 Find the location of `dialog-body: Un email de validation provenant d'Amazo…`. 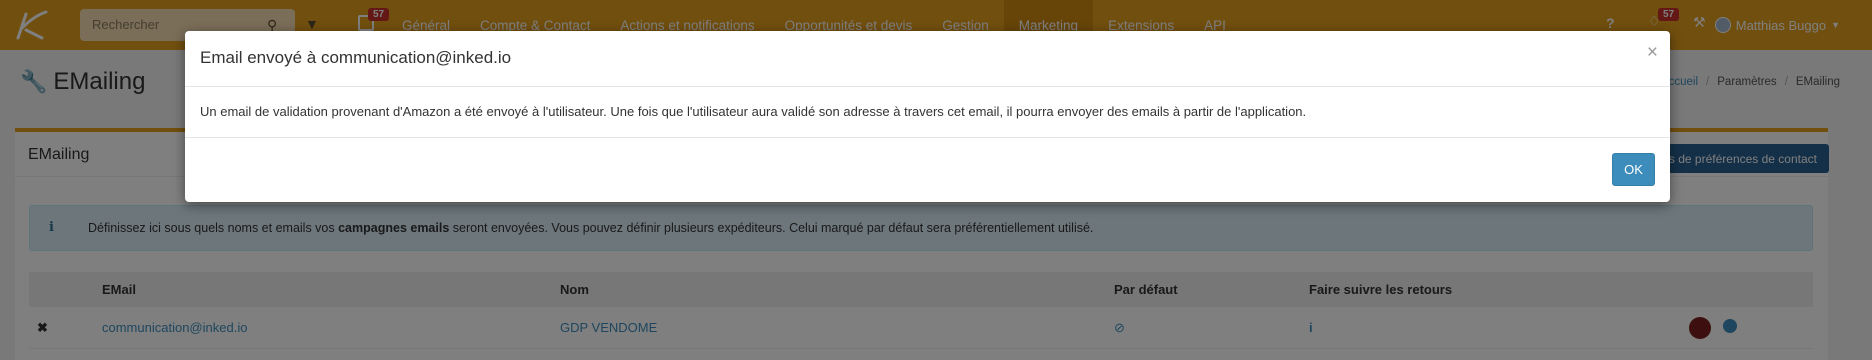

dialog-body: Un email de validation provenant d'Amazo… is located at coordinates (927, 112).